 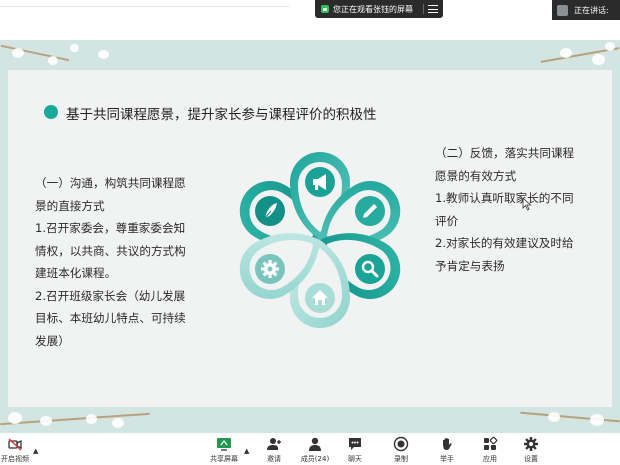 What do you see at coordinates (52, 340) in the screenshot?
I see `text-line: 发展）` at bounding box center [52, 340].